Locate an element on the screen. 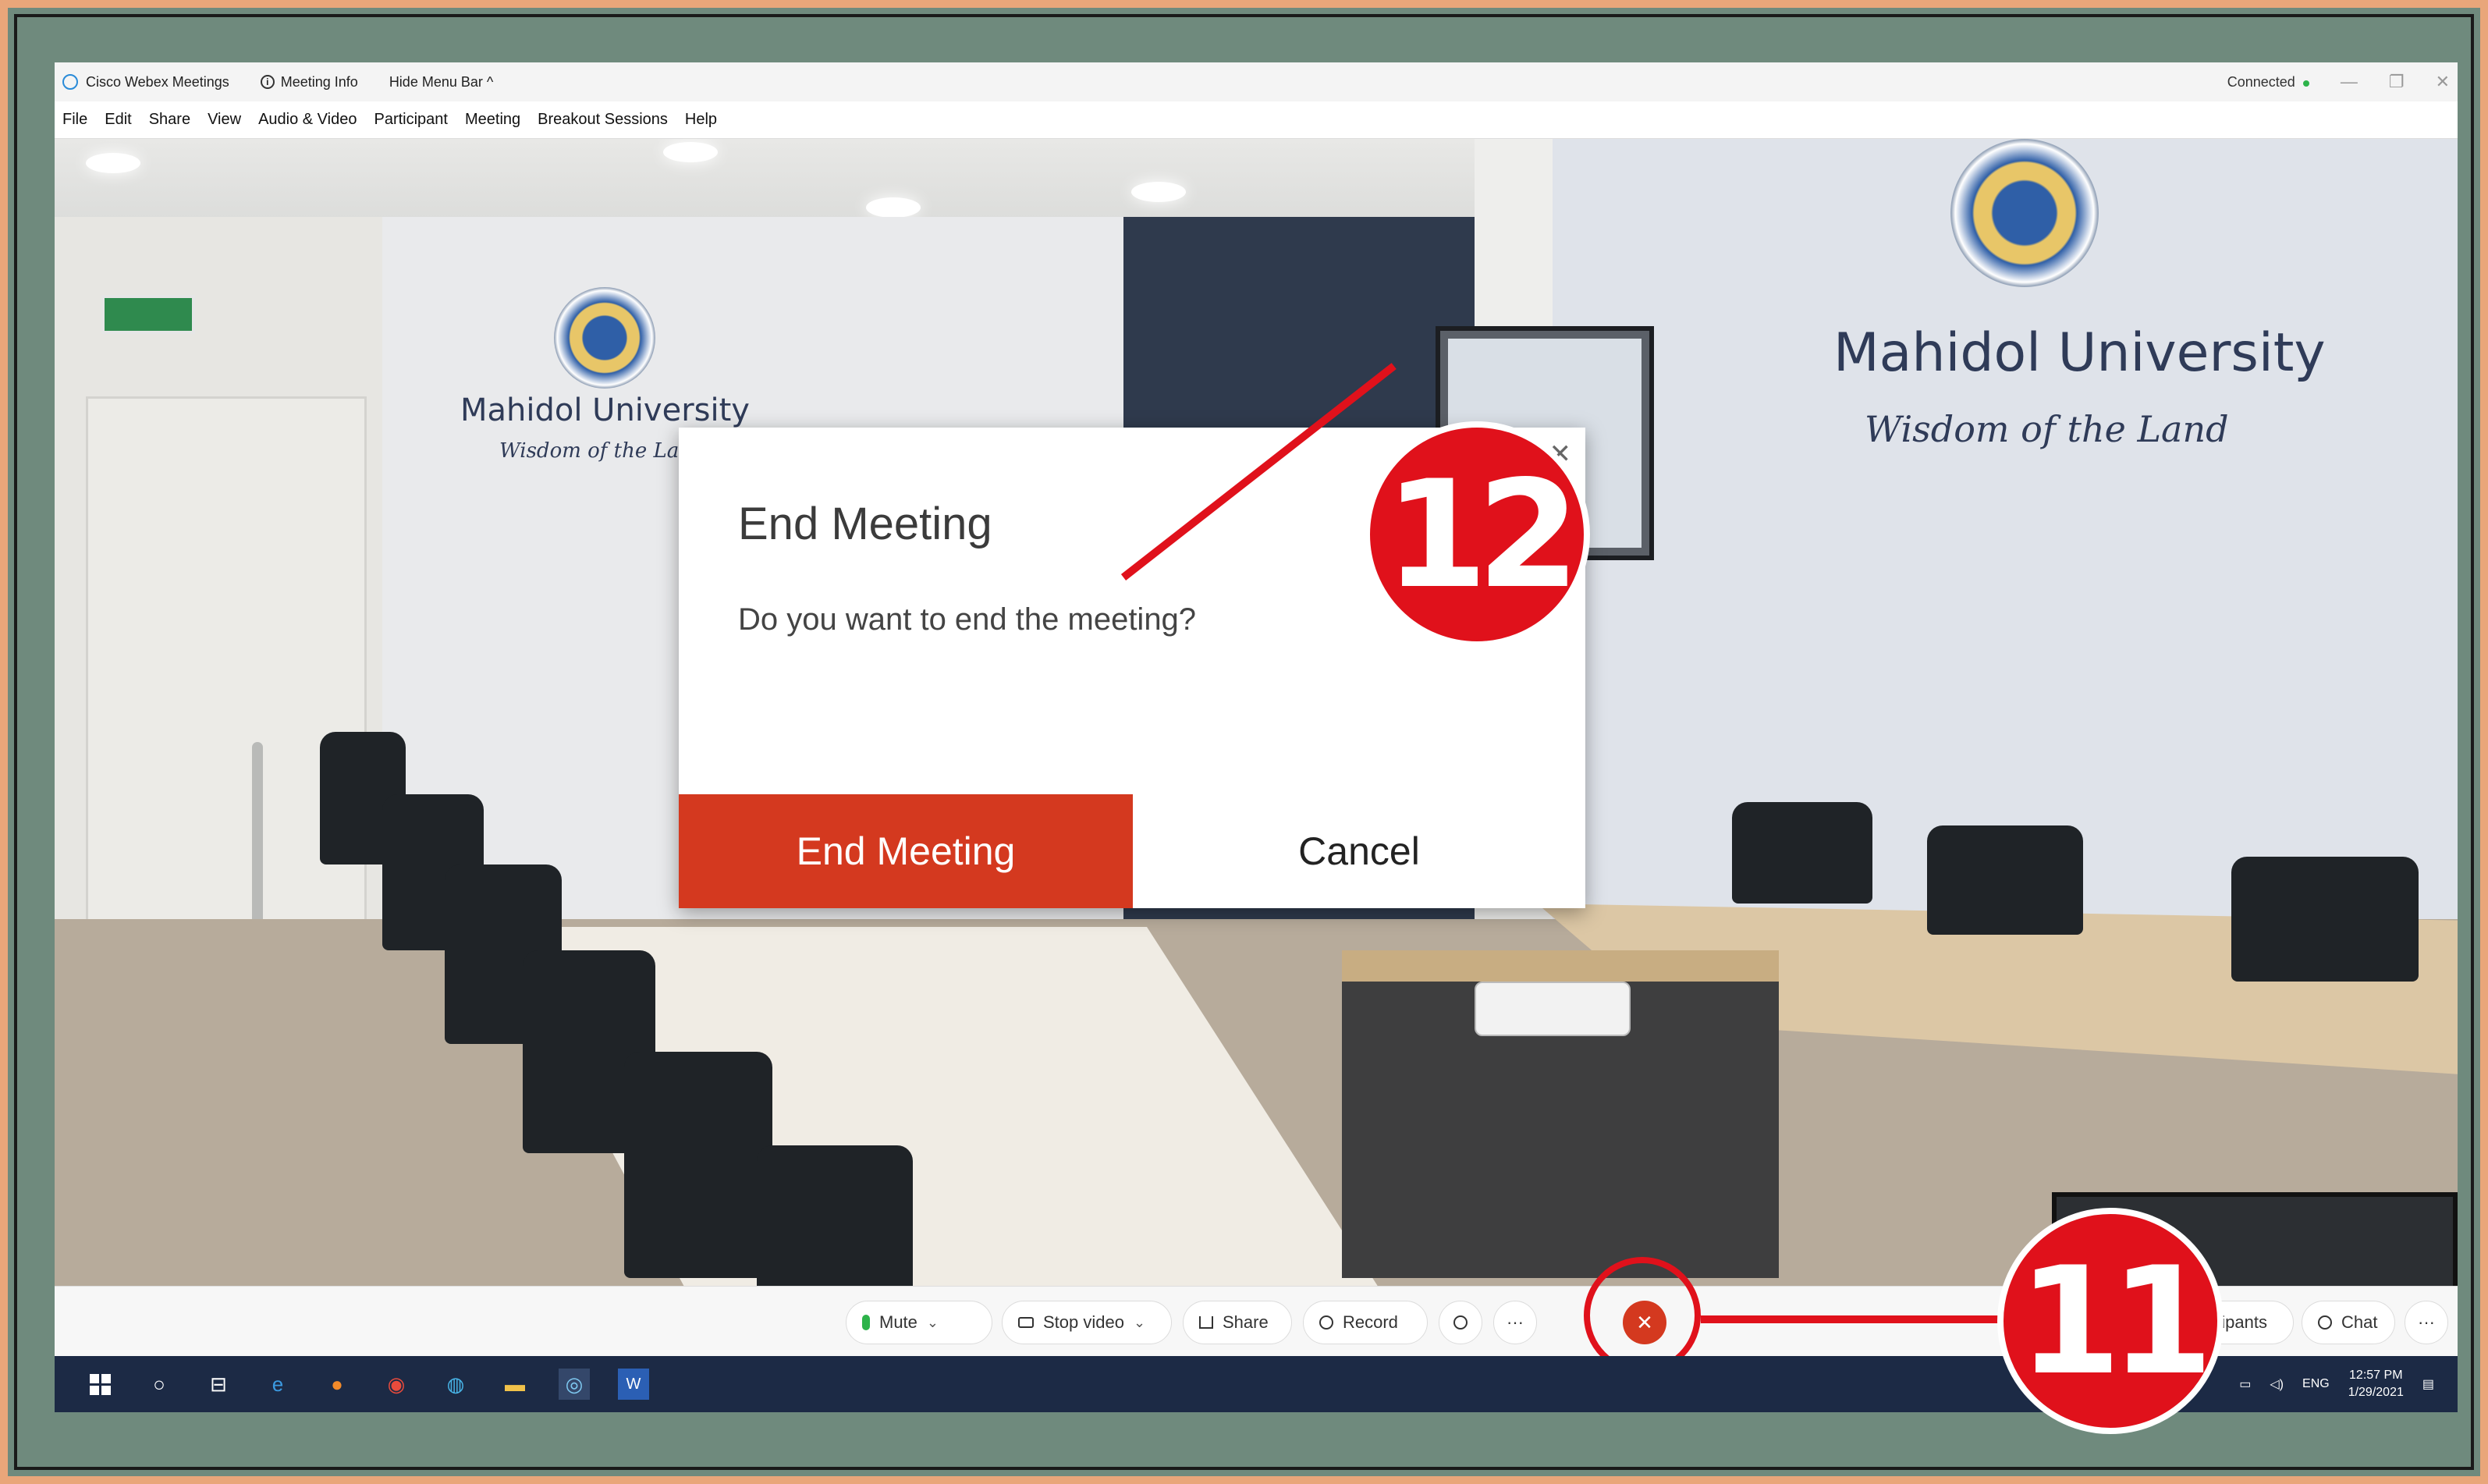 The image size is (2488, 1484). callout-11-pointer-line is located at coordinates (1857, 1319).